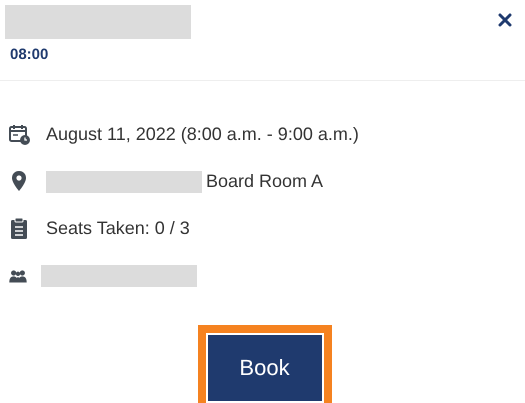 This screenshot has width=525, height=403. I want to click on seats-text: Seats Taken: 0 / 3, so click(118, 228).